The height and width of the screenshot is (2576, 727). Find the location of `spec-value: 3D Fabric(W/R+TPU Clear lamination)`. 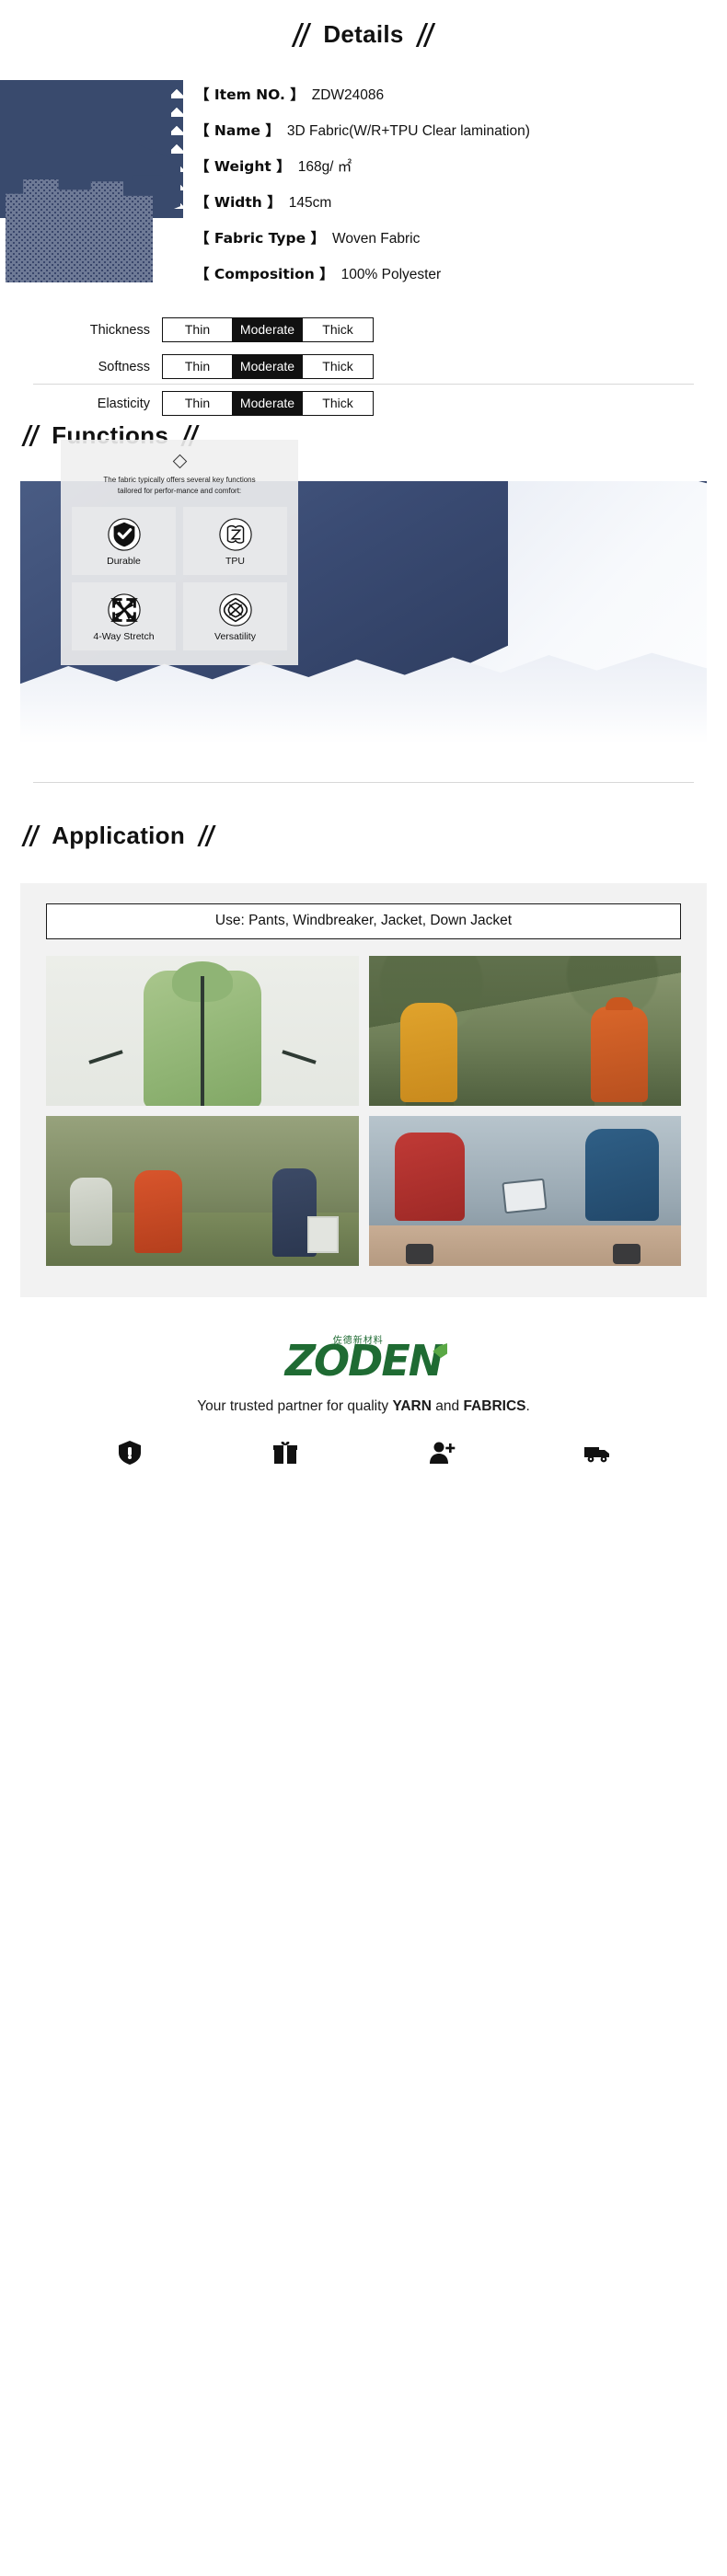

spec-value: 3D Fabric(W/R+TPU Clear lamination) is located at coordinates (408, 131).